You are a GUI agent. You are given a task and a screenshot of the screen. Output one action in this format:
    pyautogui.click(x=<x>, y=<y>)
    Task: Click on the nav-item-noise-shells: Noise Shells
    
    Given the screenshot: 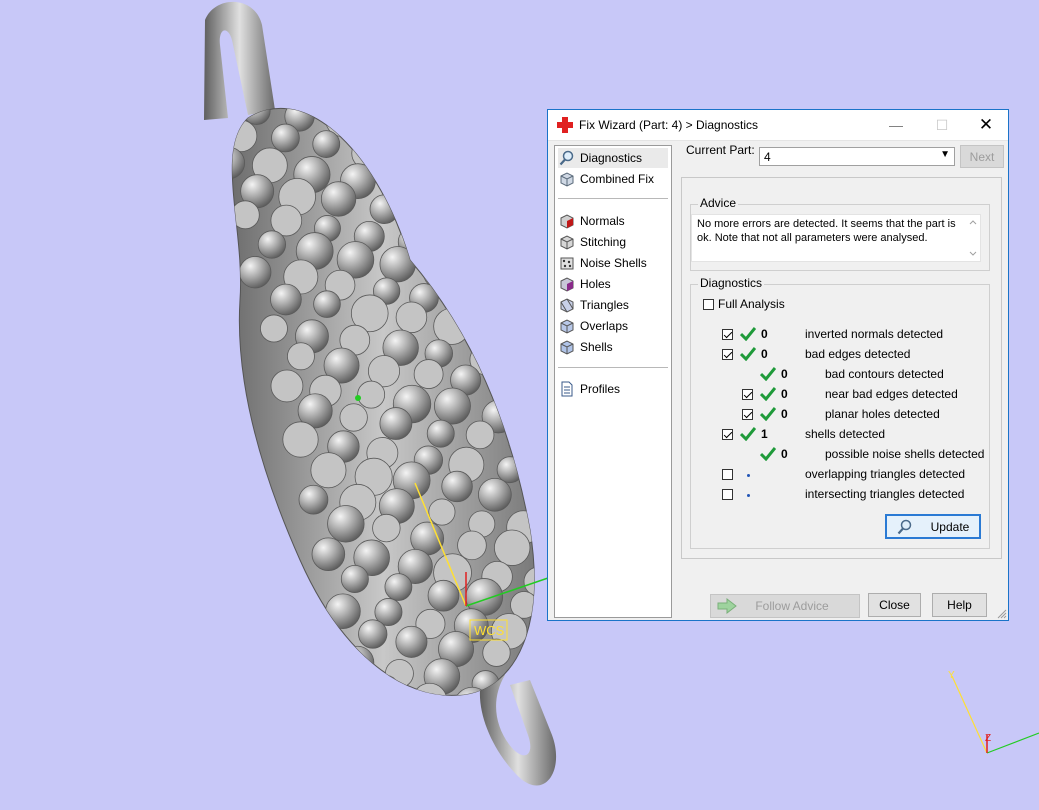 What is the action you would take?
    pyautogui.click(x=602, y=263)
    